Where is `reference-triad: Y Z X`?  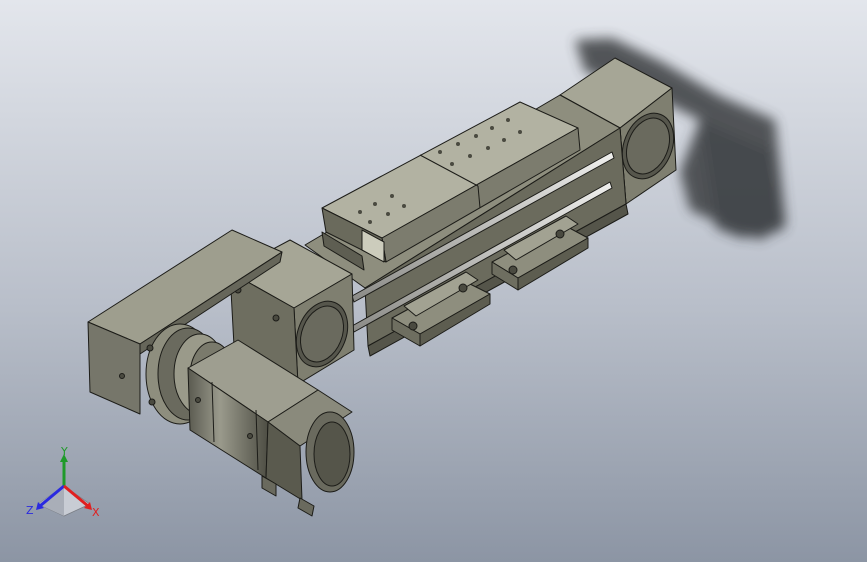
reference-triad: Y Z X is located at coordinates (63, 482).